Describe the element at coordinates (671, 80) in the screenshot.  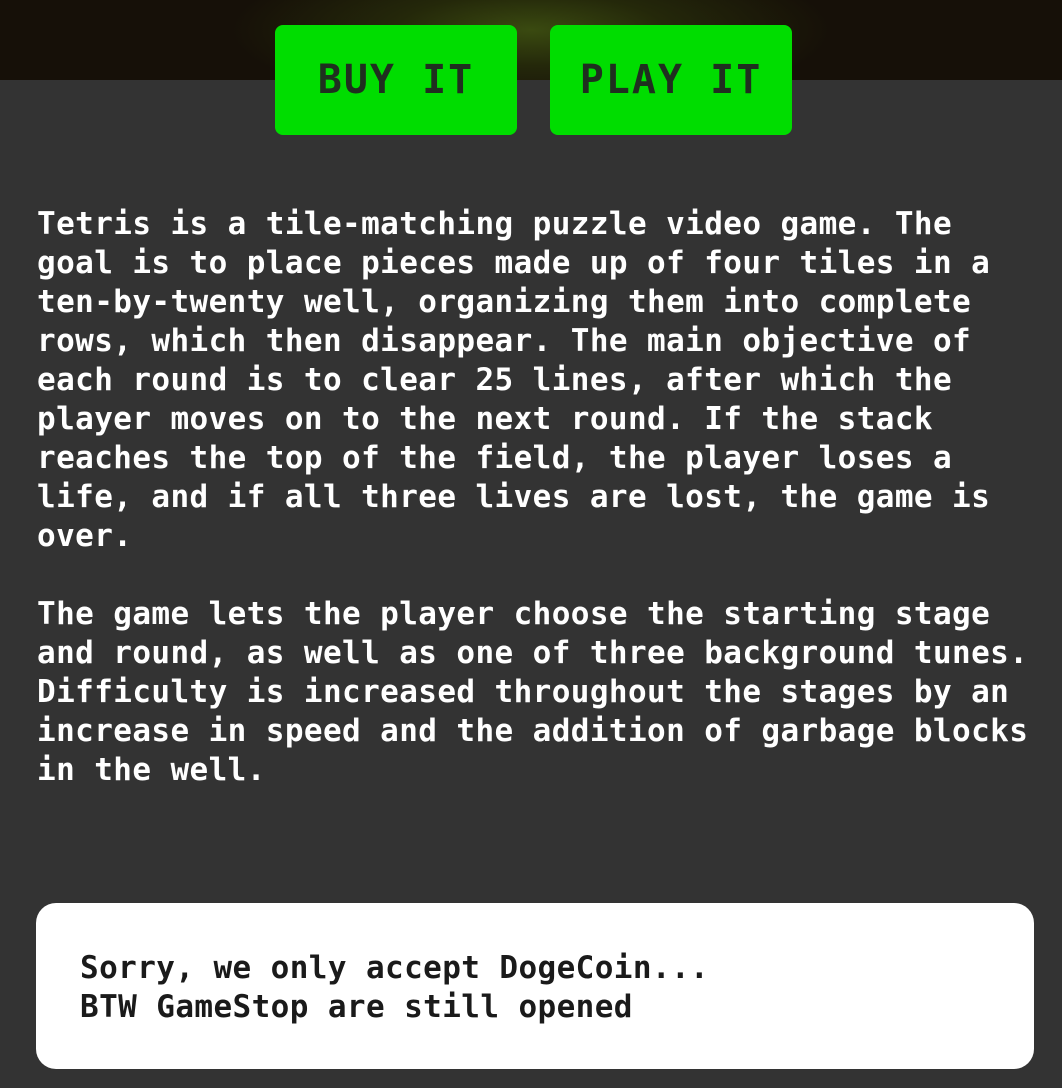
I see `play-it-button: PLAY IT` at that location.